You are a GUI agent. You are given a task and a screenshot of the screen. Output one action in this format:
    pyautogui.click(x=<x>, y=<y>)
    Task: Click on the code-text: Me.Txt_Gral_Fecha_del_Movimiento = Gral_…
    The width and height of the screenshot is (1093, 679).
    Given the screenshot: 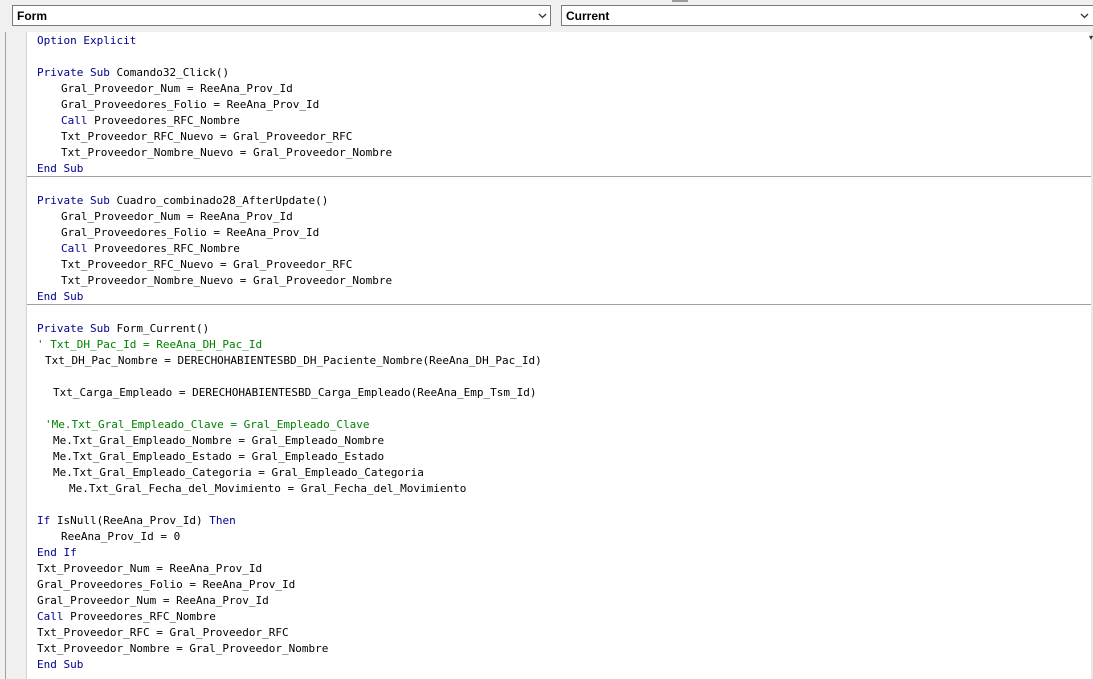 What is the action you would take?
    pyautogui.click(x=268, y=488)
    